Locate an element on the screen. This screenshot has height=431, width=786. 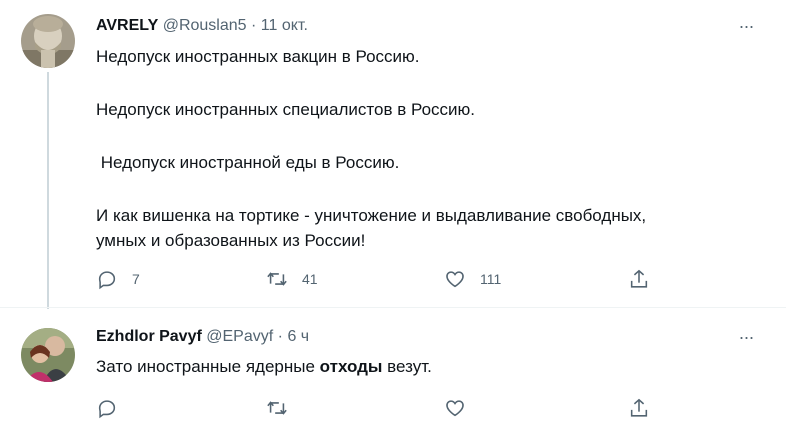
like-count: 111 is located at coordinates (491, 279).